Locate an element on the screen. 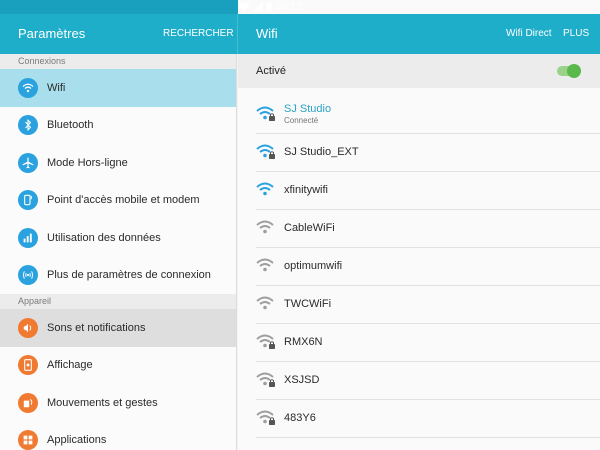 The width and height of the screenshot is (600, 450). wifi-master-switch-row: Activé is located at coordinates (419, 71).